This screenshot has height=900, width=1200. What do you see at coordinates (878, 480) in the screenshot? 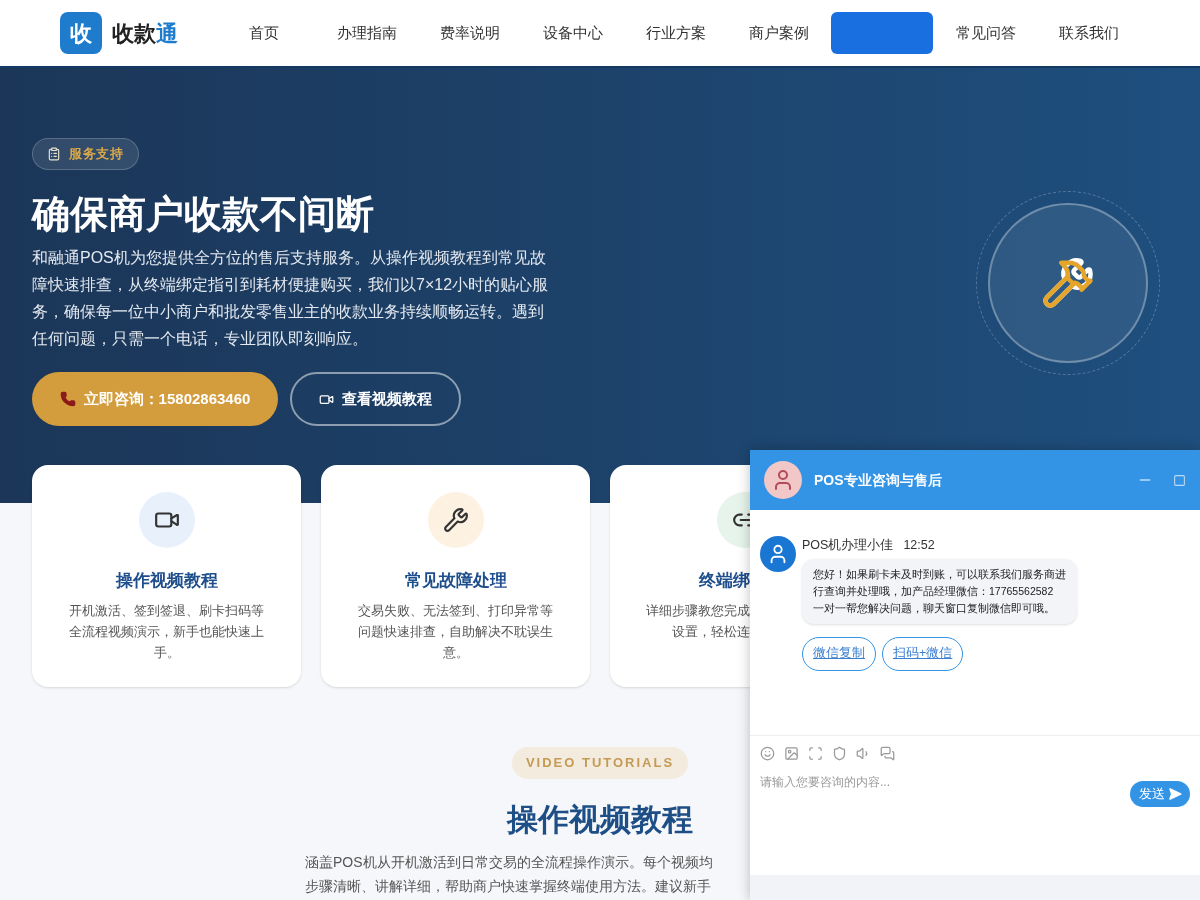
I see `chat-title: POS专业咨询与售后` at bounding box center [878, 480].